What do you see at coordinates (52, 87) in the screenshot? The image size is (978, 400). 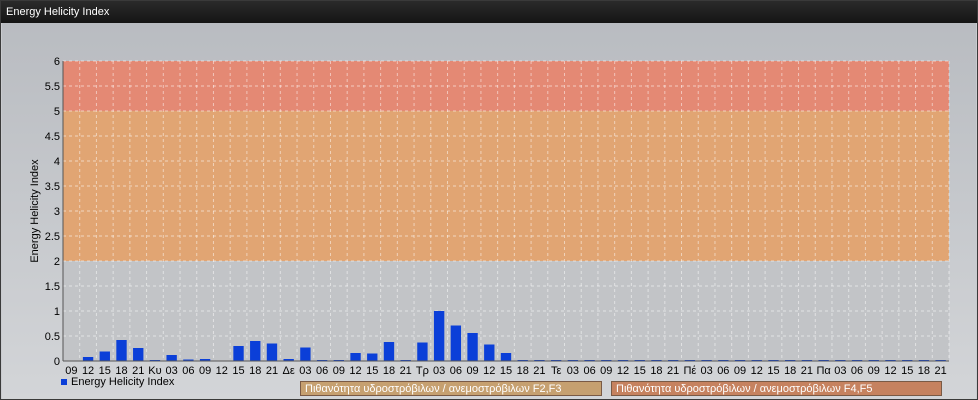 I see `y-tick-label: 5.5` at bounding box center [52, 87].